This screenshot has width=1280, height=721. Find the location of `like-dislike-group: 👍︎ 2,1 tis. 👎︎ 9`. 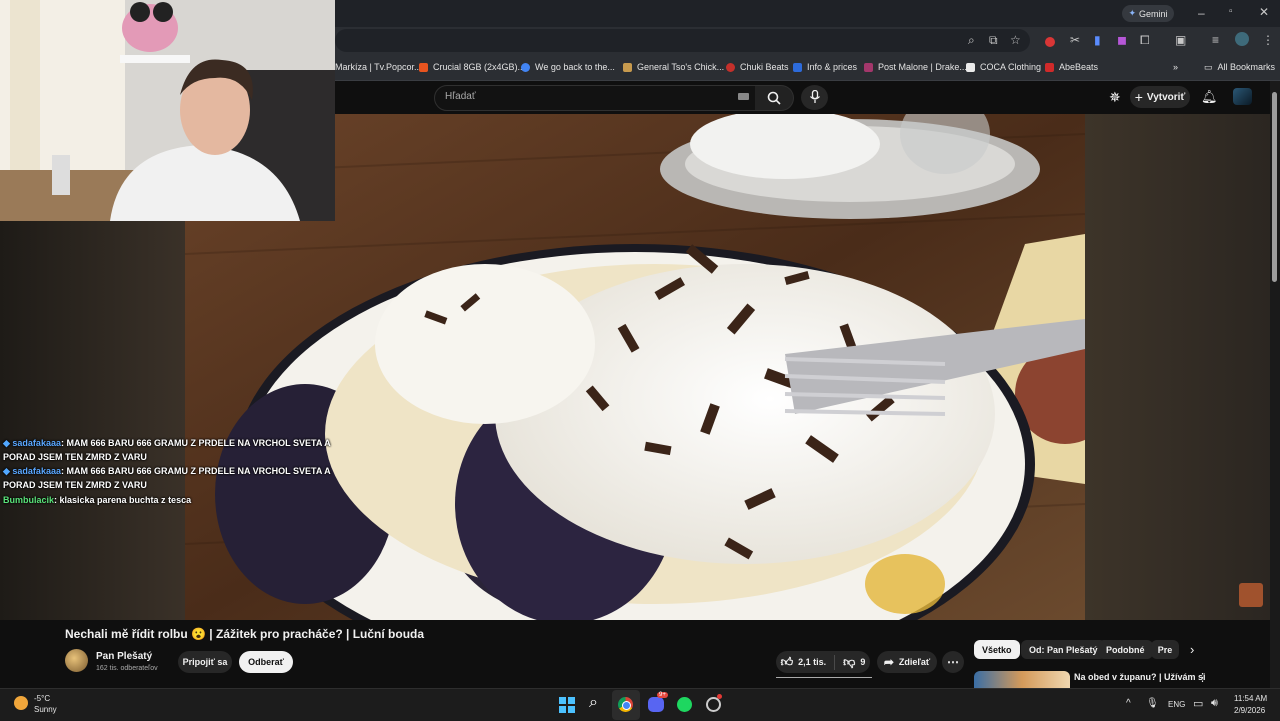

like-dislike-group: 👍︎ 2,1 tis. 👎︎ 9 is located at coordinates (823, 662).